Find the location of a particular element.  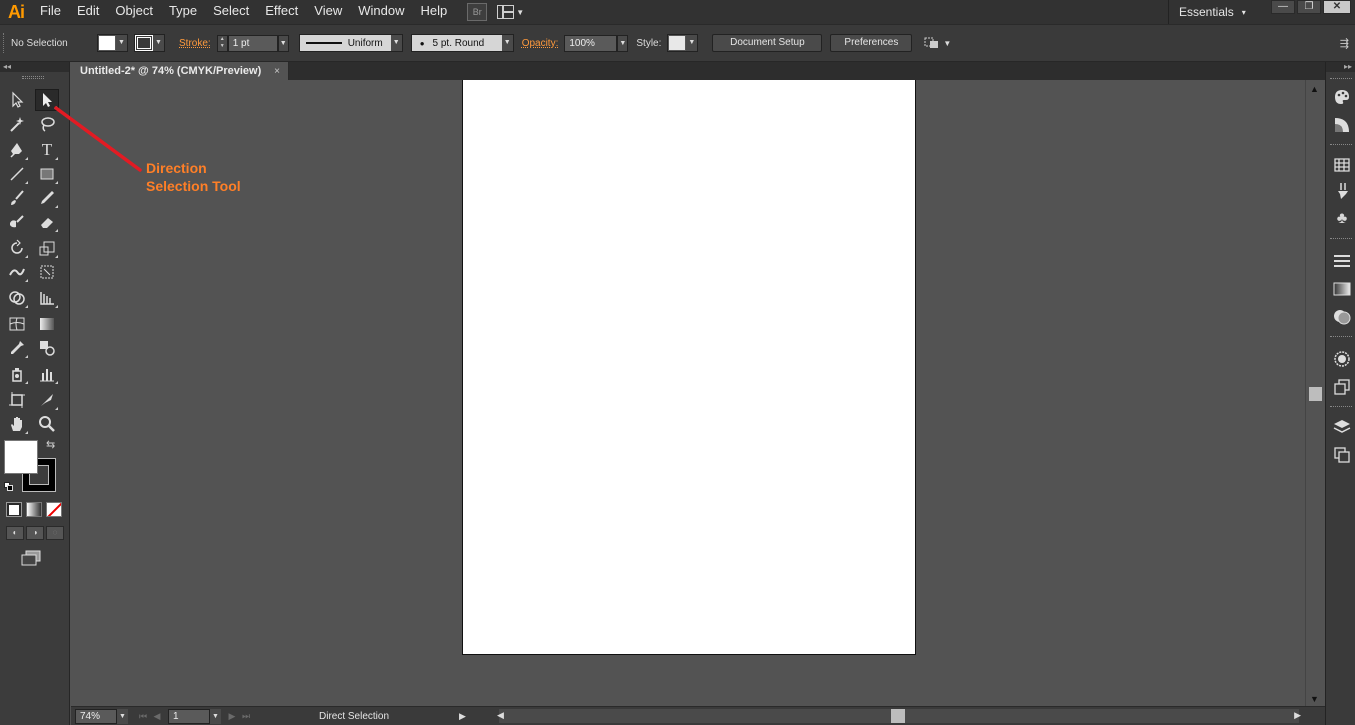

free-transform-tool is located at coordinates (47, 272).